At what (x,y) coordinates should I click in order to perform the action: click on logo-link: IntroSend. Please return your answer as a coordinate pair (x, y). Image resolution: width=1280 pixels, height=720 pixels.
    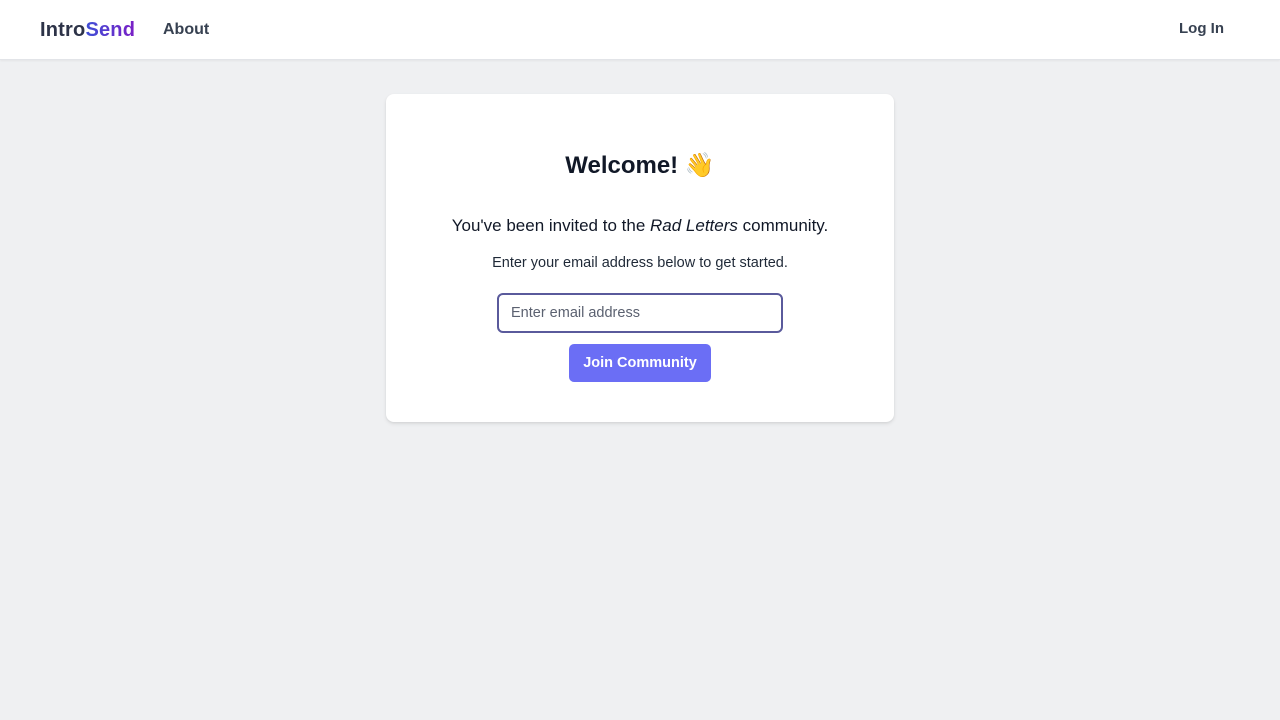
    Looking at the image, I should click on (87, 30).